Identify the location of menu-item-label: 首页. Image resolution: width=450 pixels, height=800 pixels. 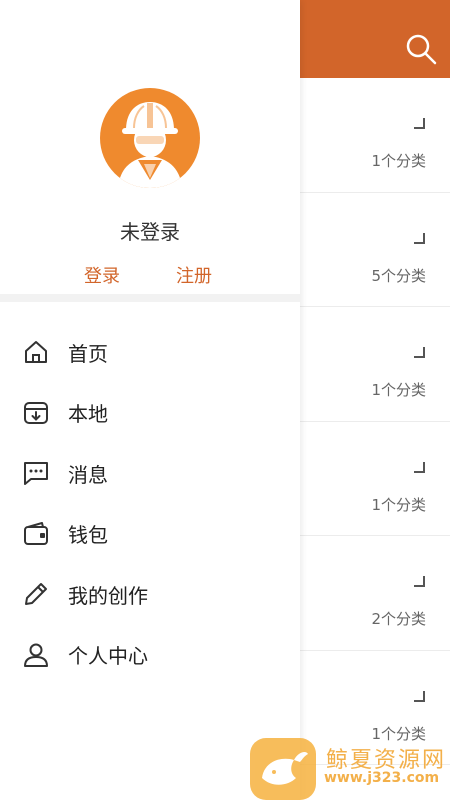
(88, 353).